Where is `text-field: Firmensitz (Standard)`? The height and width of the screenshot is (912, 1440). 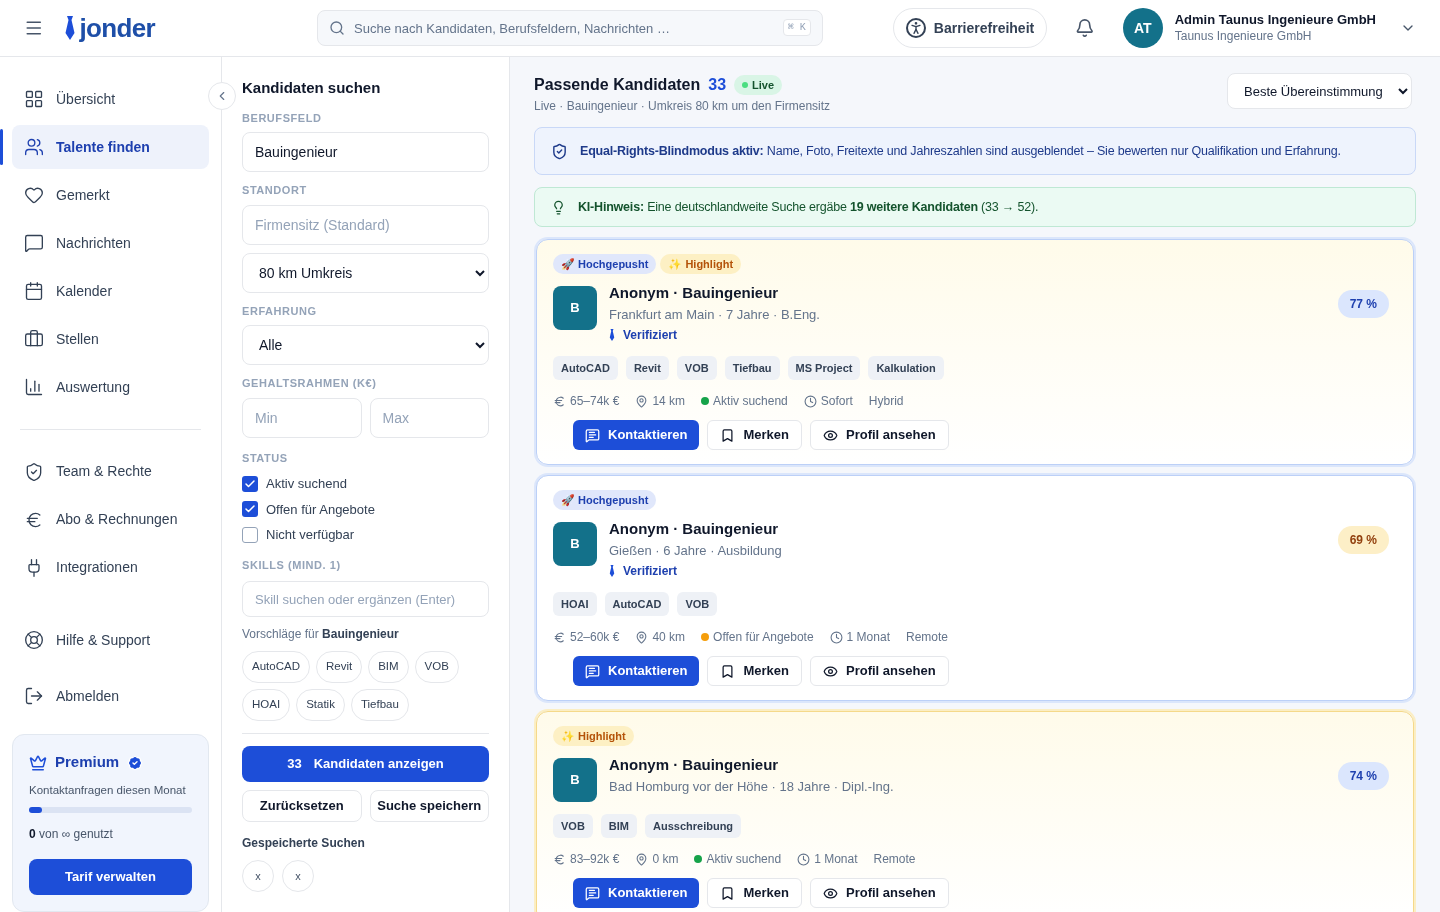 text-field: Firmensitz (Standard) is located at coordinates (365, 224).